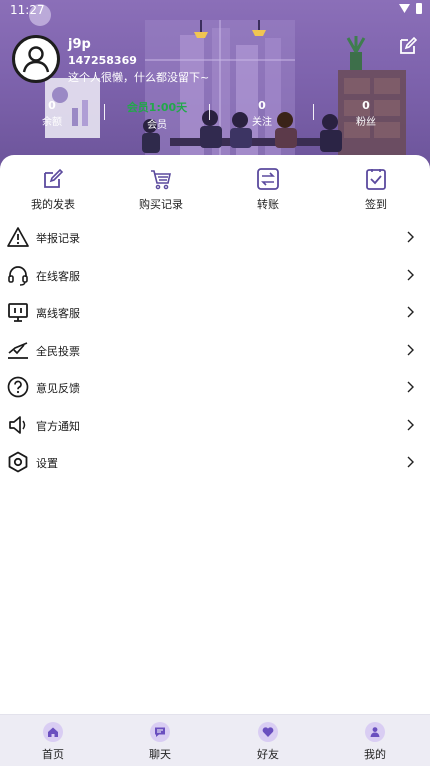 This screenshot has width=430, height=766. What do you see at coordinates (18, 350) in the screenshot?
I see `vote-icon` at bounding box center [18, 350].